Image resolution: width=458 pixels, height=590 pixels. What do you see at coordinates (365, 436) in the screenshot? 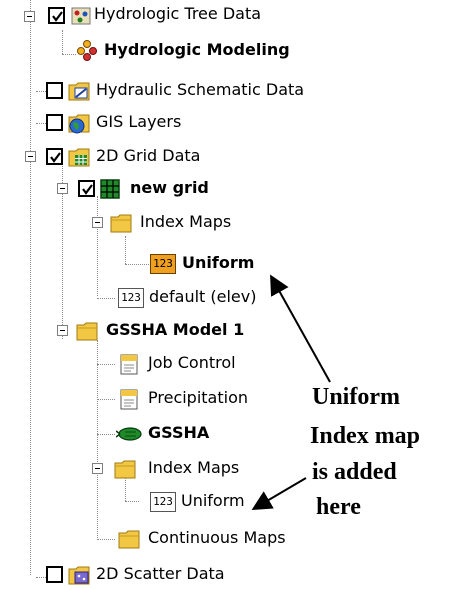
I see `callout-line-2: Index map` at bounding box center [365, 436].